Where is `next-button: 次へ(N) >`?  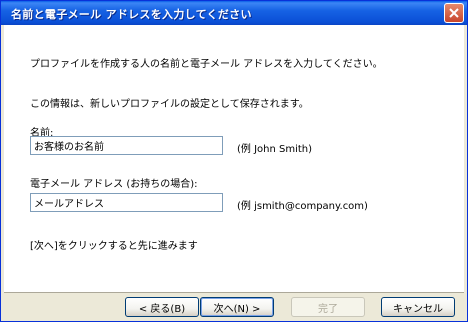
next-button: 次へ(N) > is located at coordinates (237, 307).